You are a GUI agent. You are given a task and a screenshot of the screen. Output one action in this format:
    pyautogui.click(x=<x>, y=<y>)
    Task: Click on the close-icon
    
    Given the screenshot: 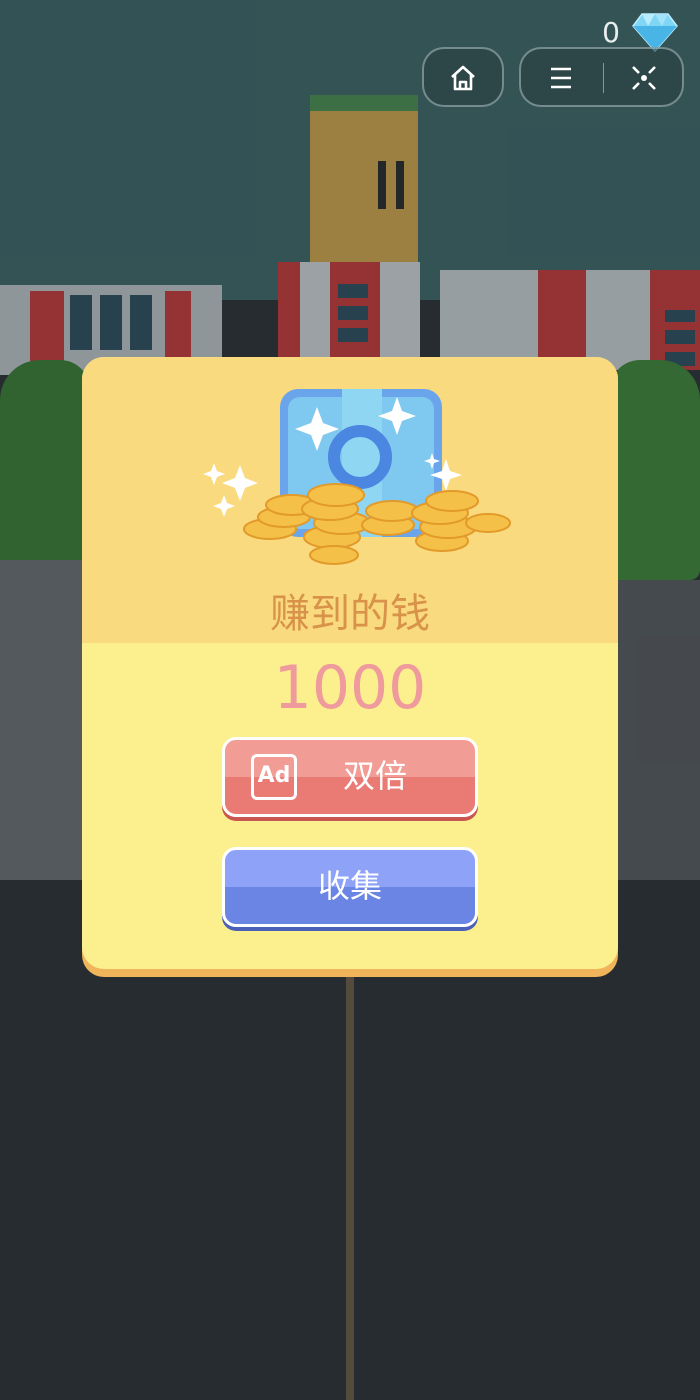 What is the action you would take?
    pyautogui.click(x=644, y=78)
    